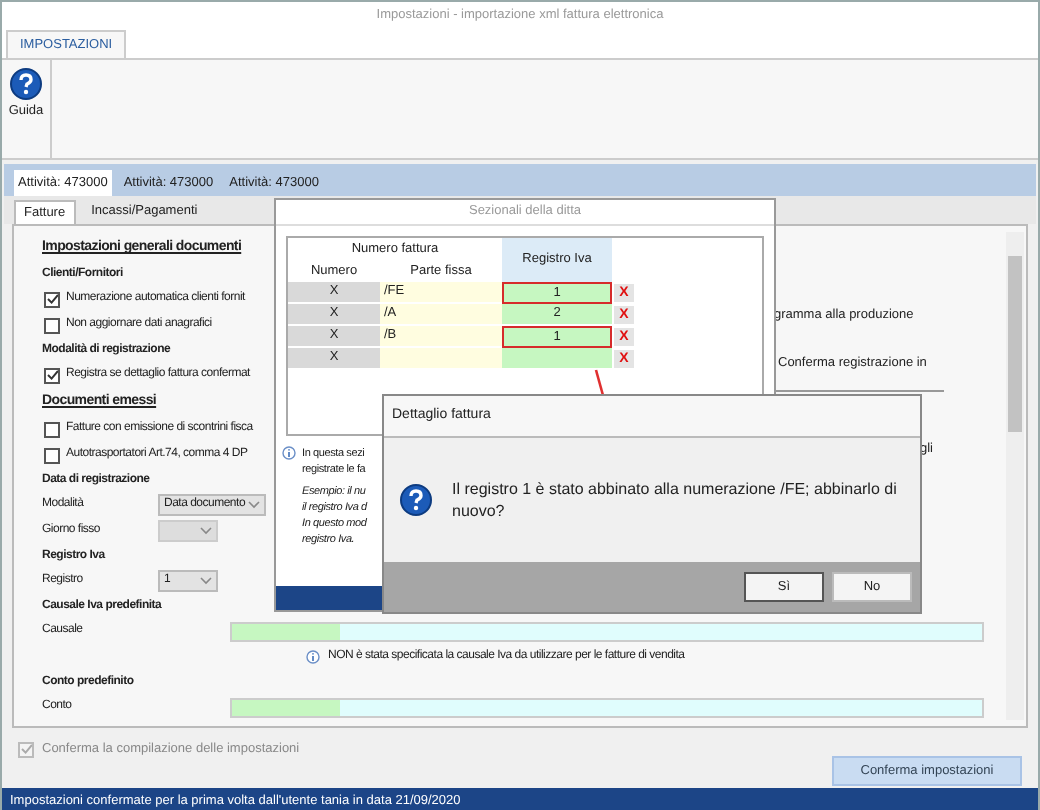 The height and width of the screenshot is (810, 1040). Describe the element at coordinates (26, 84) in the screenshot. I see `help-icon` at that location.